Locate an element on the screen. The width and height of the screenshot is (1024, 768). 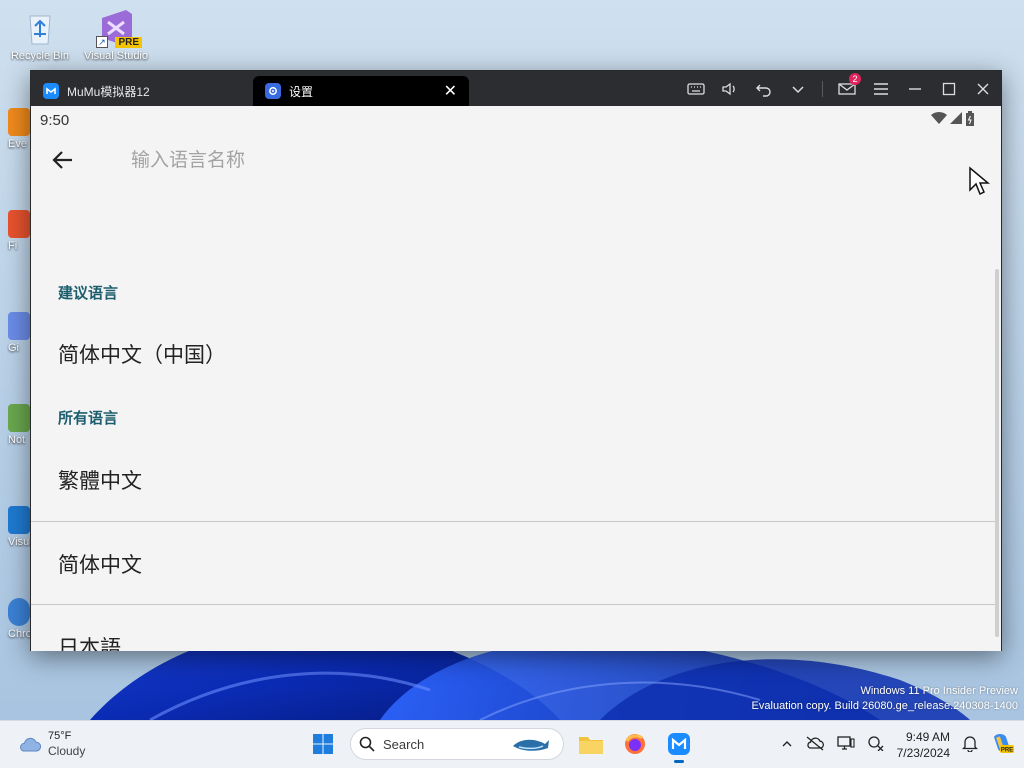
desktop-icon-partial: Gi is located at coordinates (19, 333).